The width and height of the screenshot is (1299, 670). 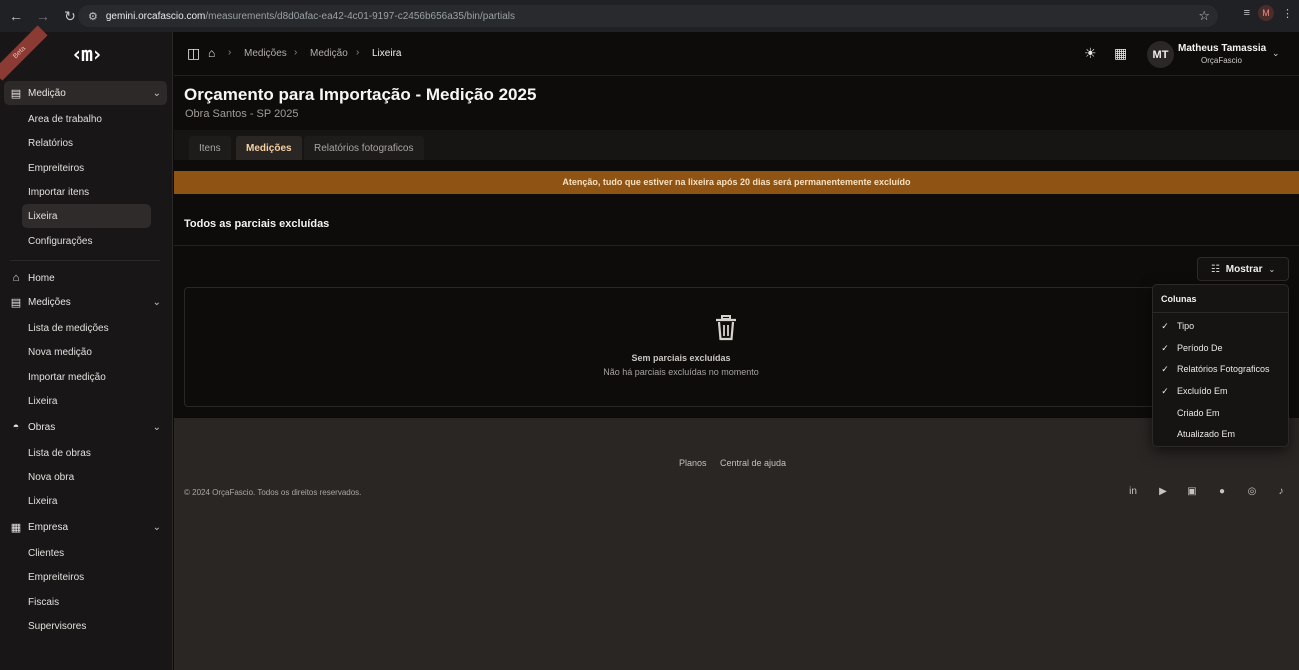 I want to click on sliders-icon: ☷, so click(x=1215, y=269).